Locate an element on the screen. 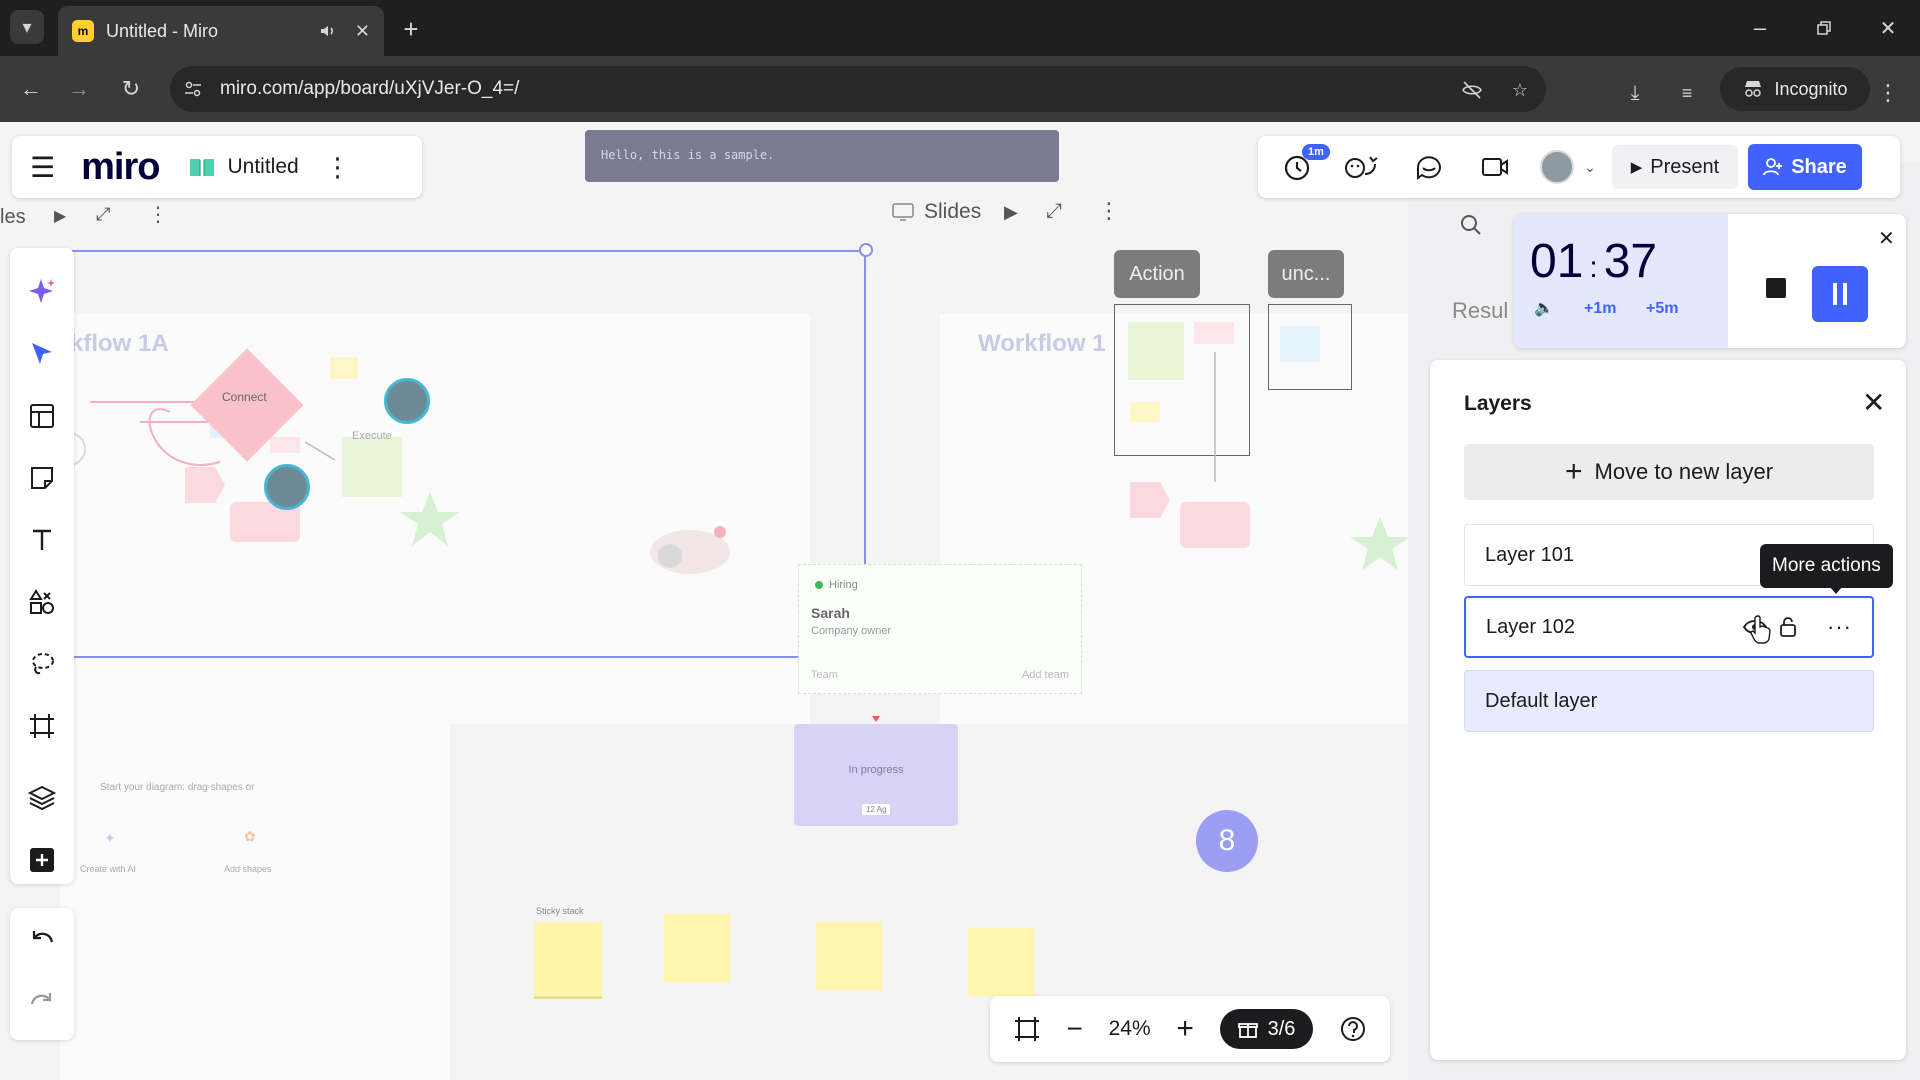 This screenshot has height=1080, width=1920. stop-icon is located at coordinates (1776, 288).